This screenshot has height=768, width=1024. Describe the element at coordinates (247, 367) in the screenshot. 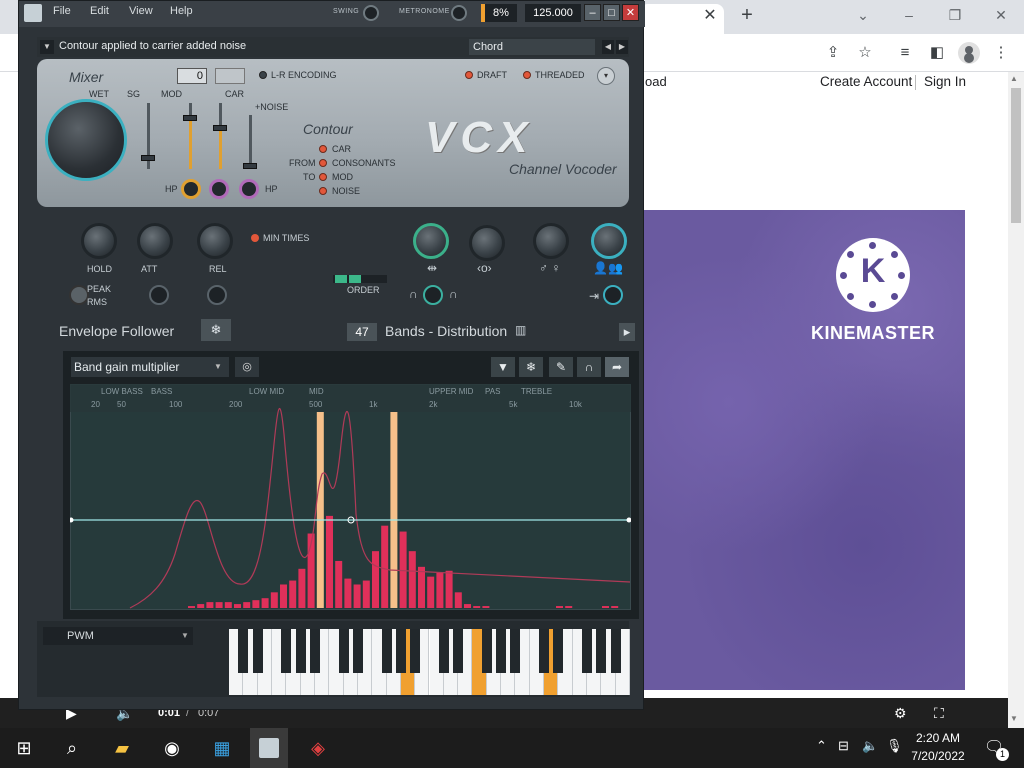

I see `link-eye-icon: ◎` at that location.